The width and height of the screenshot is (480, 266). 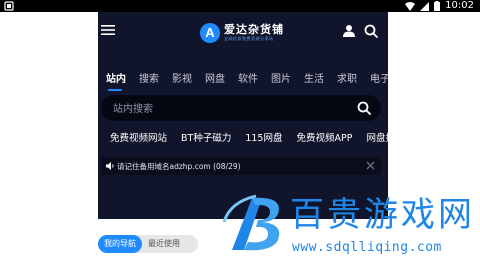 What do you see at coordinates (459, 5) in the screenshot?
I see `status-time: 10:02` at bounding box center [459, 5].